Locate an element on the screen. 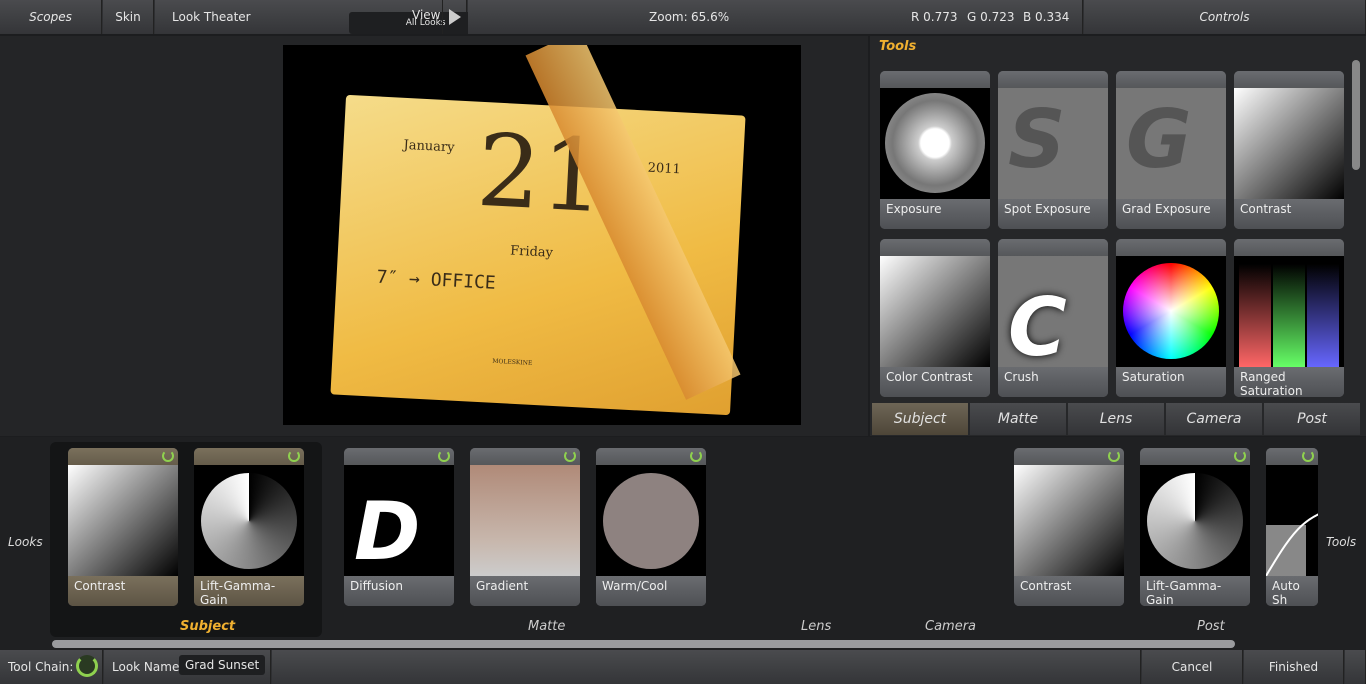  tab-post: Post is located at coordinates (1312, 419).